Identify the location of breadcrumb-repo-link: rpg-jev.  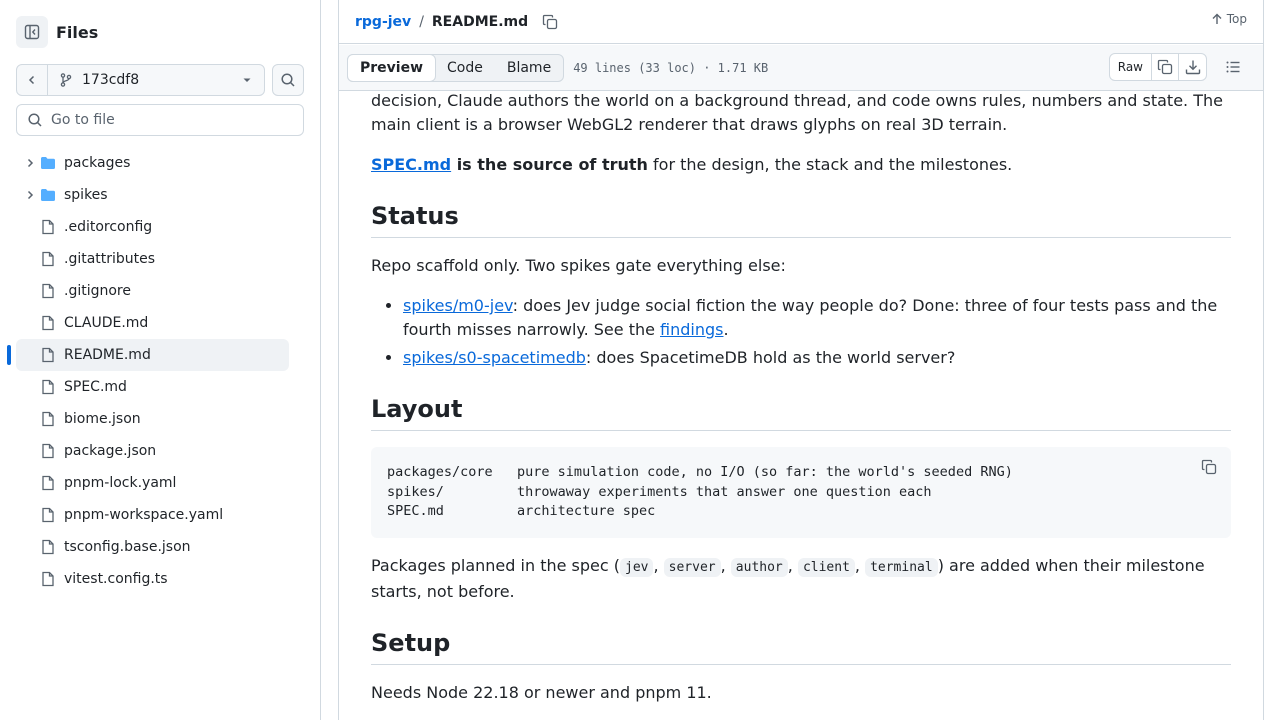
(383, 22).